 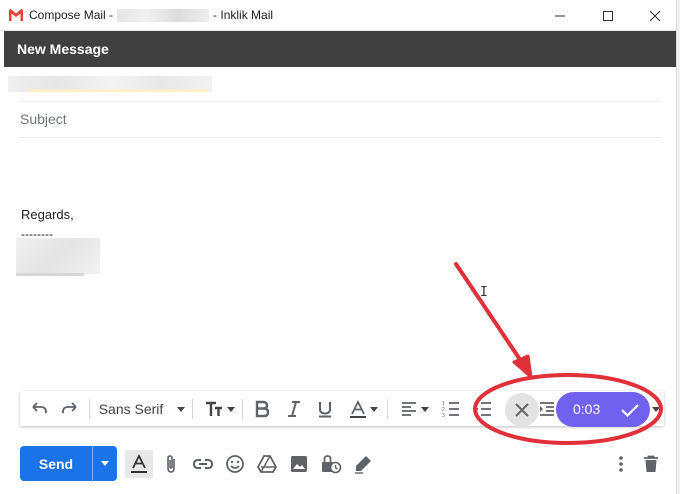 I want to click on font-size-button, so click(x=219, y=409).